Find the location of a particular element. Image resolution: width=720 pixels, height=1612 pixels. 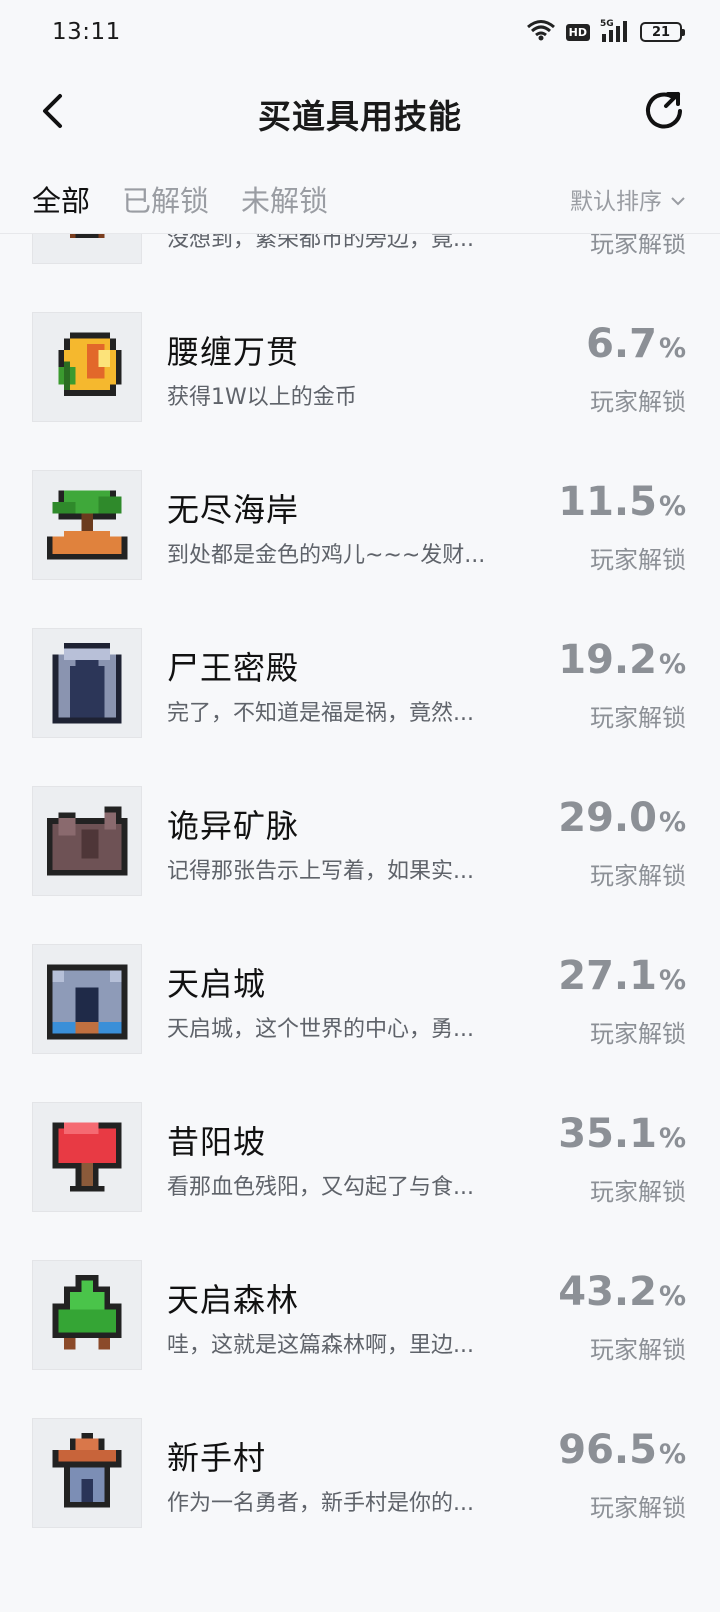

item-name: 诡异矿脉 is located at coordinates (233, 826).